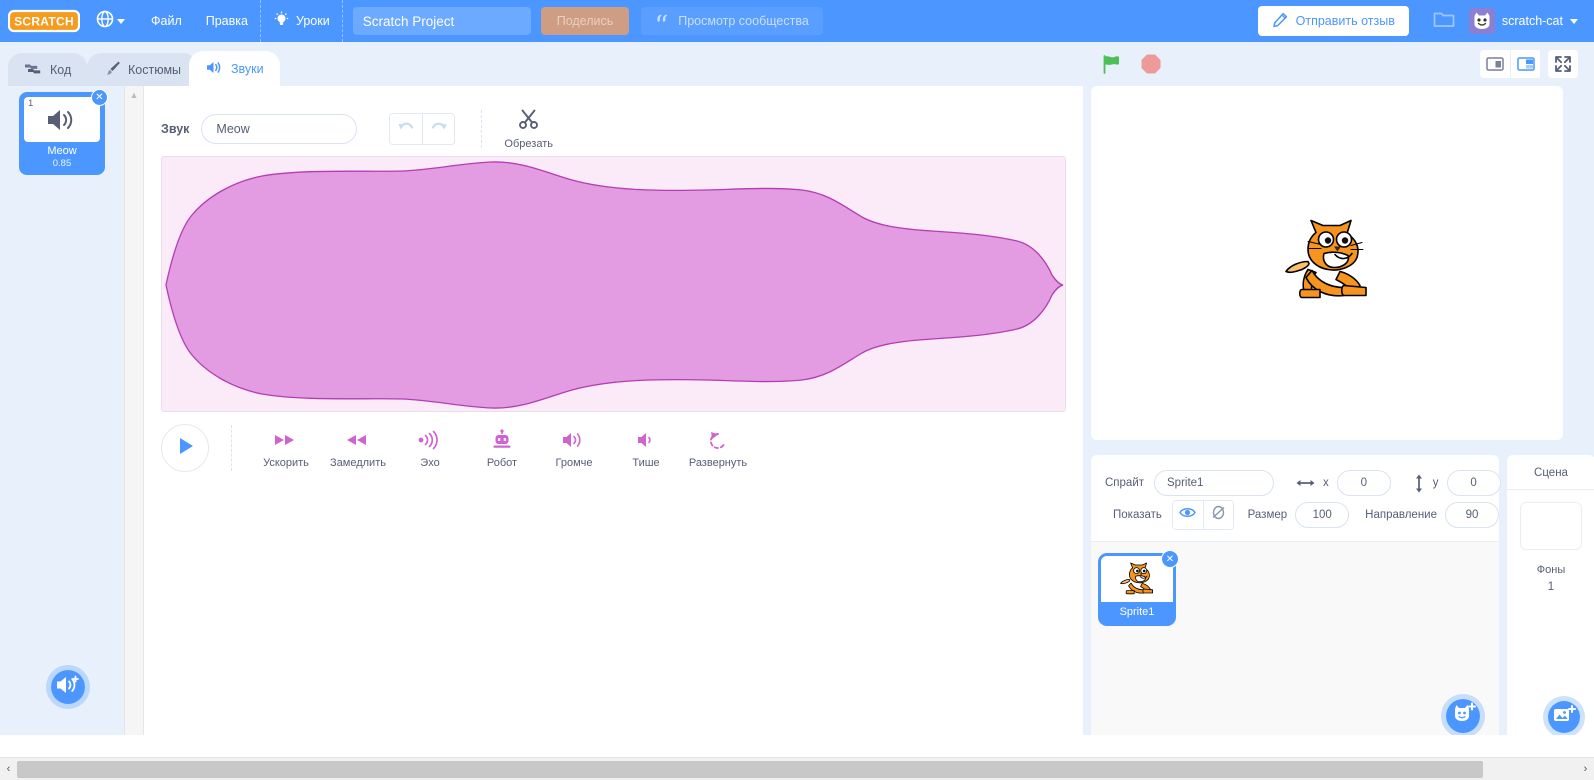 Image resolution: width=1594 pixels, height=780 pixels. Describe the element at coordinates (114, 21) in the screenshot. I see `language-selector` at that location.